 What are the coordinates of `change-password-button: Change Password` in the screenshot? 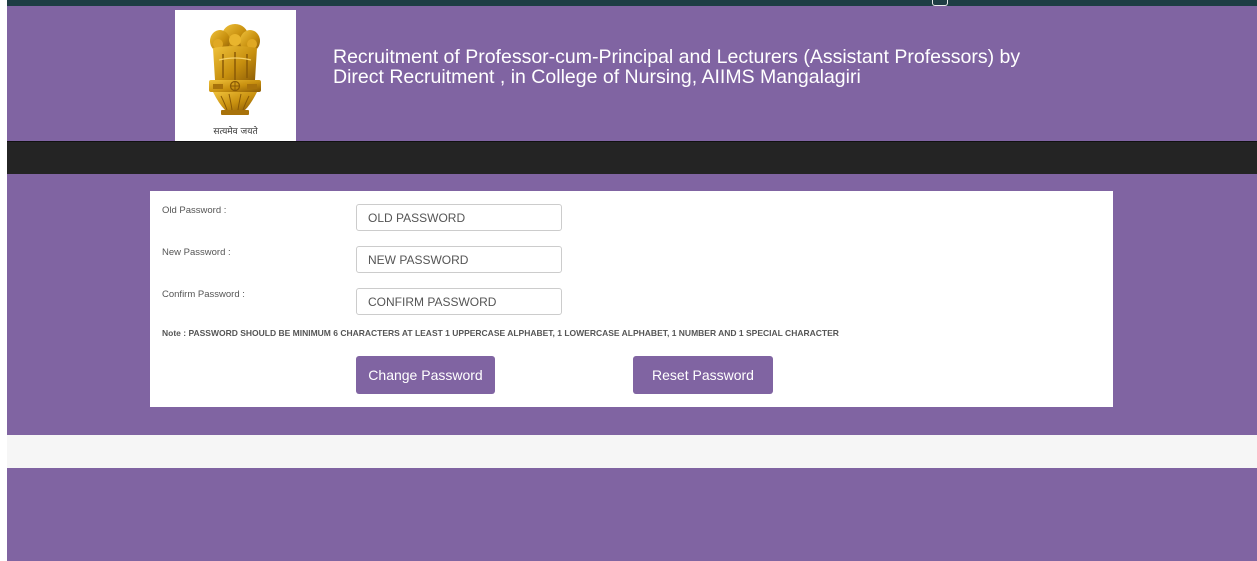 It's located at (425, 375).